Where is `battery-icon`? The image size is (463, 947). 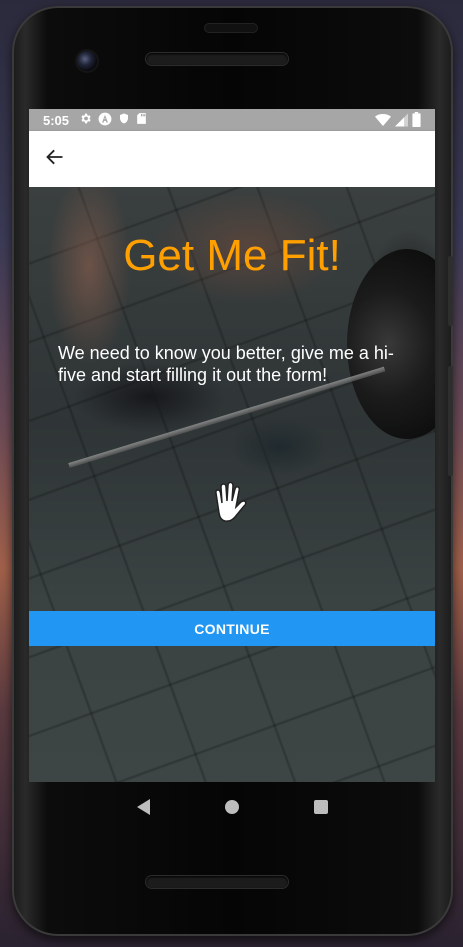
battery-icon is located at coordinates (416, 121).